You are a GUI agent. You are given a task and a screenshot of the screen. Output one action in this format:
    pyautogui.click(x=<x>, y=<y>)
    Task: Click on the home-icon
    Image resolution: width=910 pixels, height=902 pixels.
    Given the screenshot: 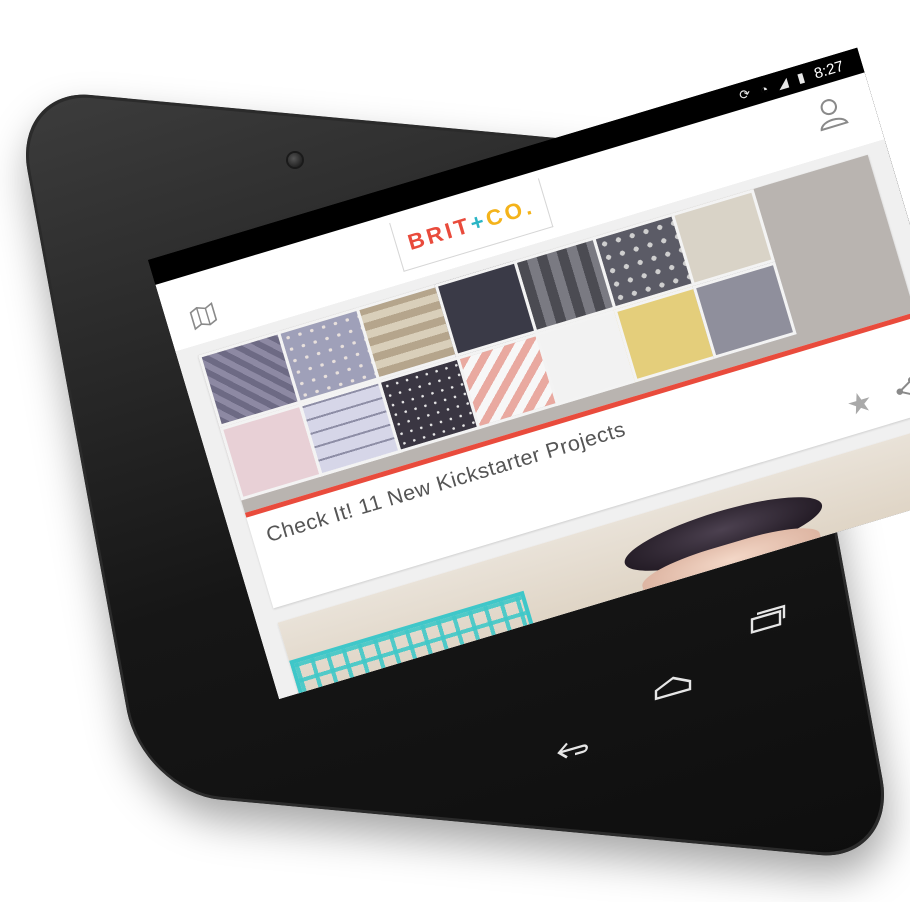 What is the action you would take?
    pyautogui.click(x=673, y=685)
    